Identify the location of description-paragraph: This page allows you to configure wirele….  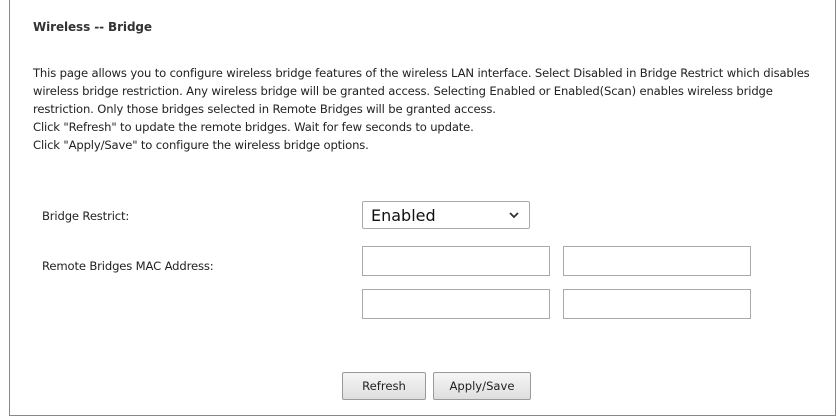
(421, 91).